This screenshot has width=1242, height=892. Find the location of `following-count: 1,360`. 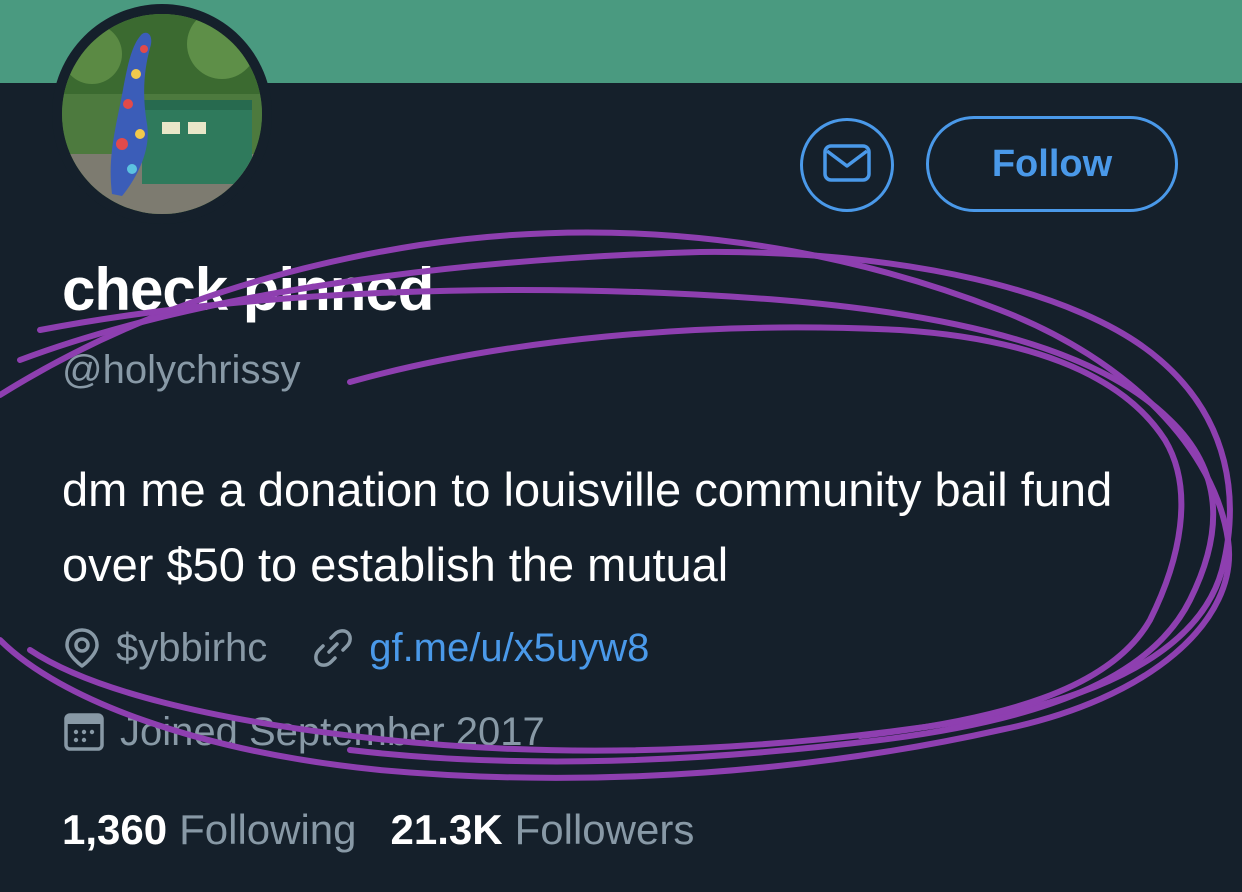

following-count: 1,360 is located at coordinates (115, 829).